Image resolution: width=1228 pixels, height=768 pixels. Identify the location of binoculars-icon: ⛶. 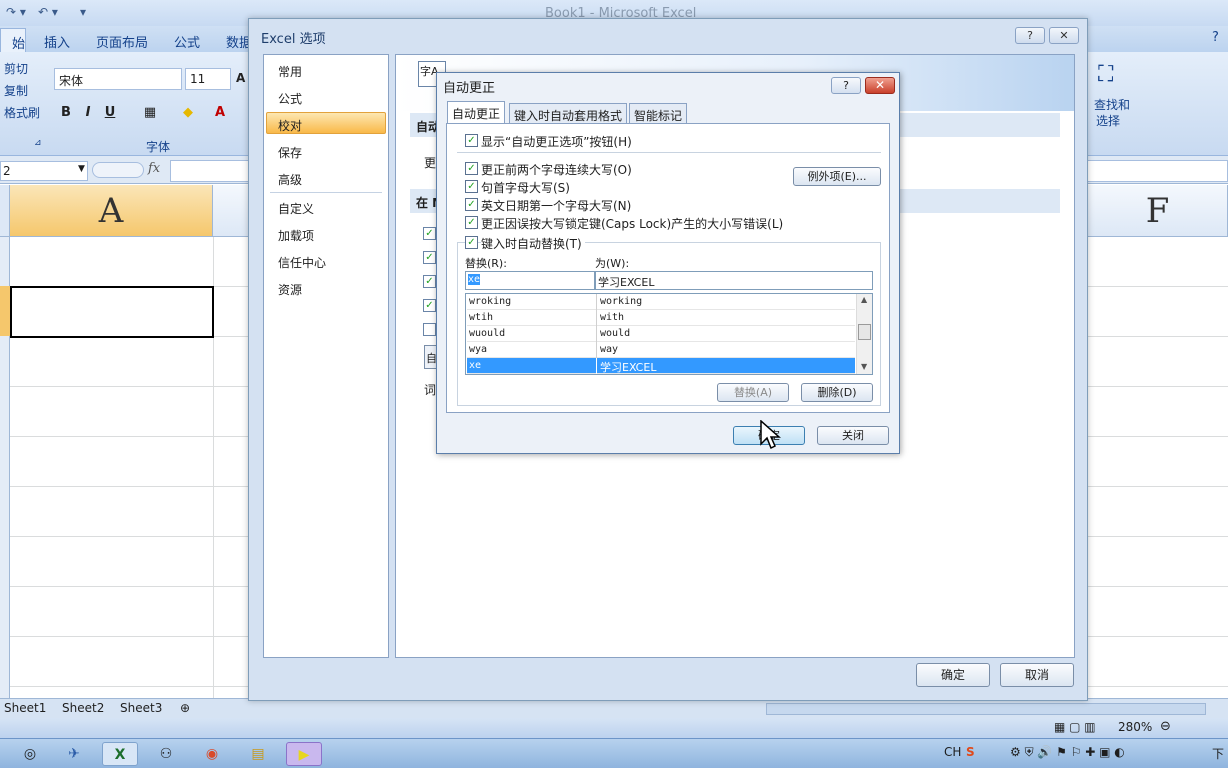
(1106, 74).